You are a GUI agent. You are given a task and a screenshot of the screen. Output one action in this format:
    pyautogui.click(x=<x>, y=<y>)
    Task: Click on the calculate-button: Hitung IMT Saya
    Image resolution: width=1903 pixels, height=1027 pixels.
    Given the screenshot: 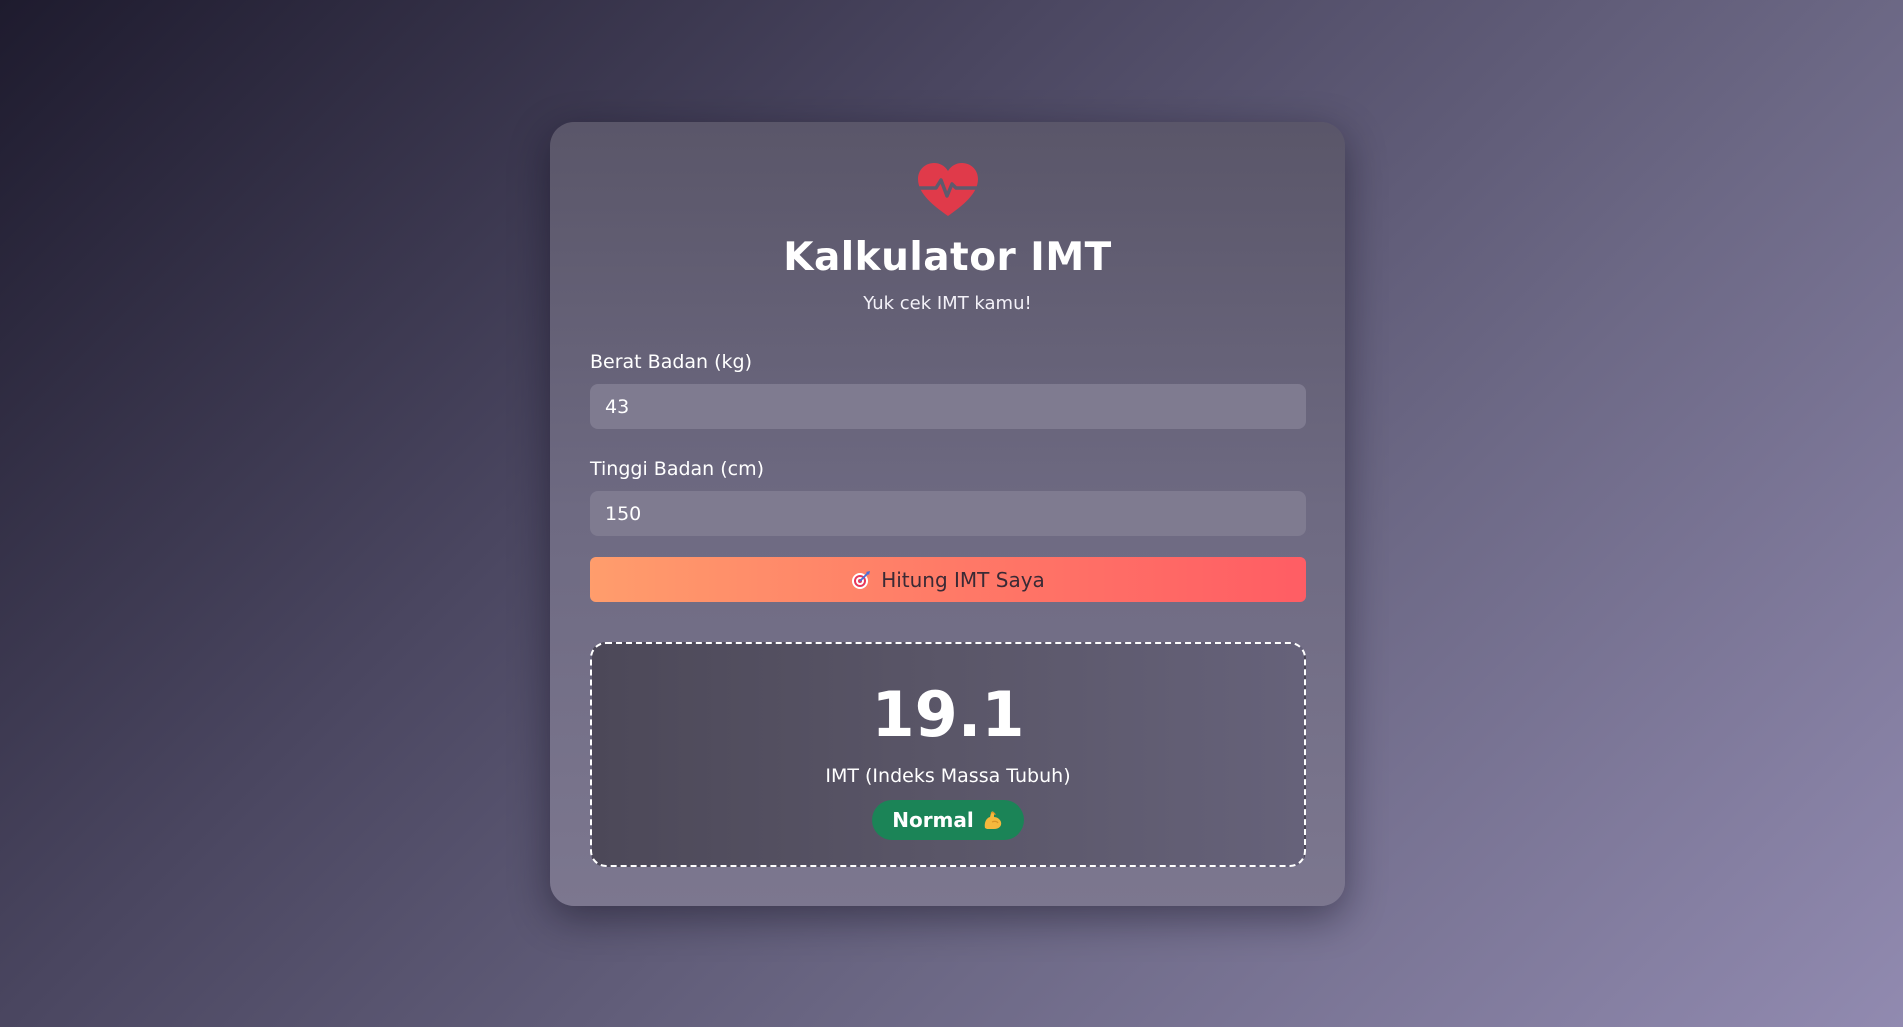 What is the action you would take?
    pyautogui.click(x=948, y=579)
    